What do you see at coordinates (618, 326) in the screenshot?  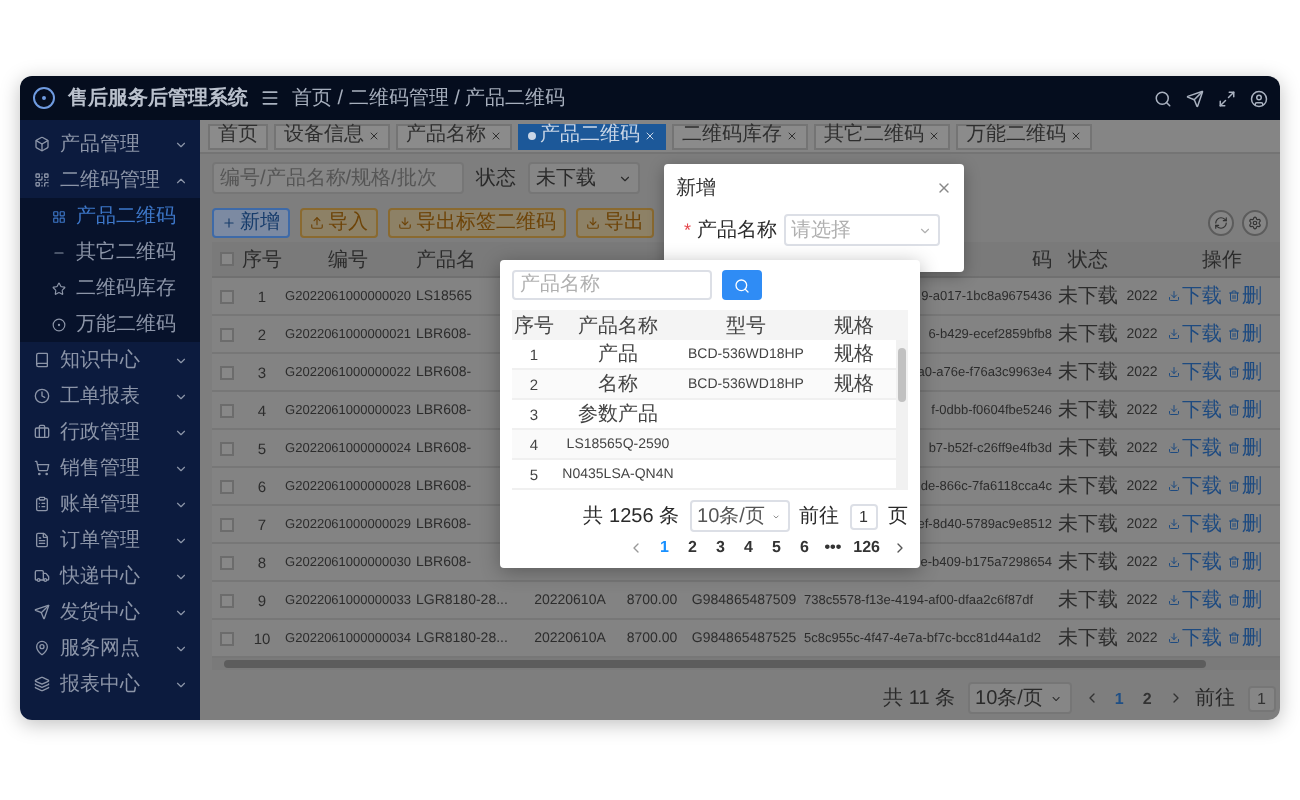 I see `column-header: 产品名称` at bounding box center [618, 326].